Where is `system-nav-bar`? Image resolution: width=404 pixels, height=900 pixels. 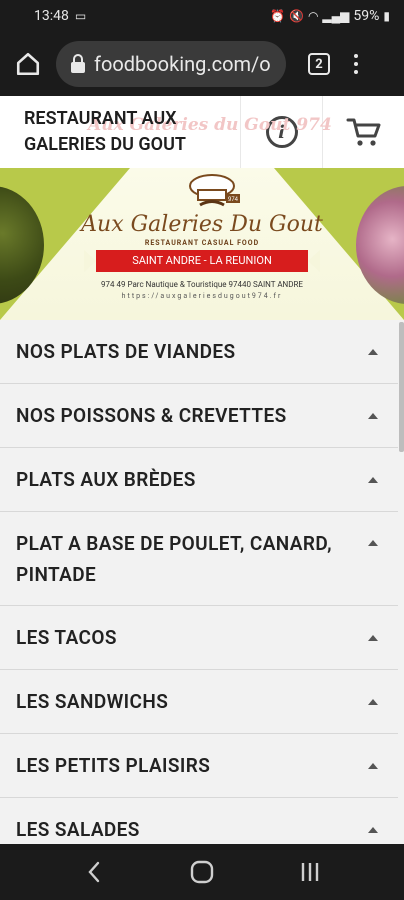
system-nav-bar is located at coordinates (202, 872).